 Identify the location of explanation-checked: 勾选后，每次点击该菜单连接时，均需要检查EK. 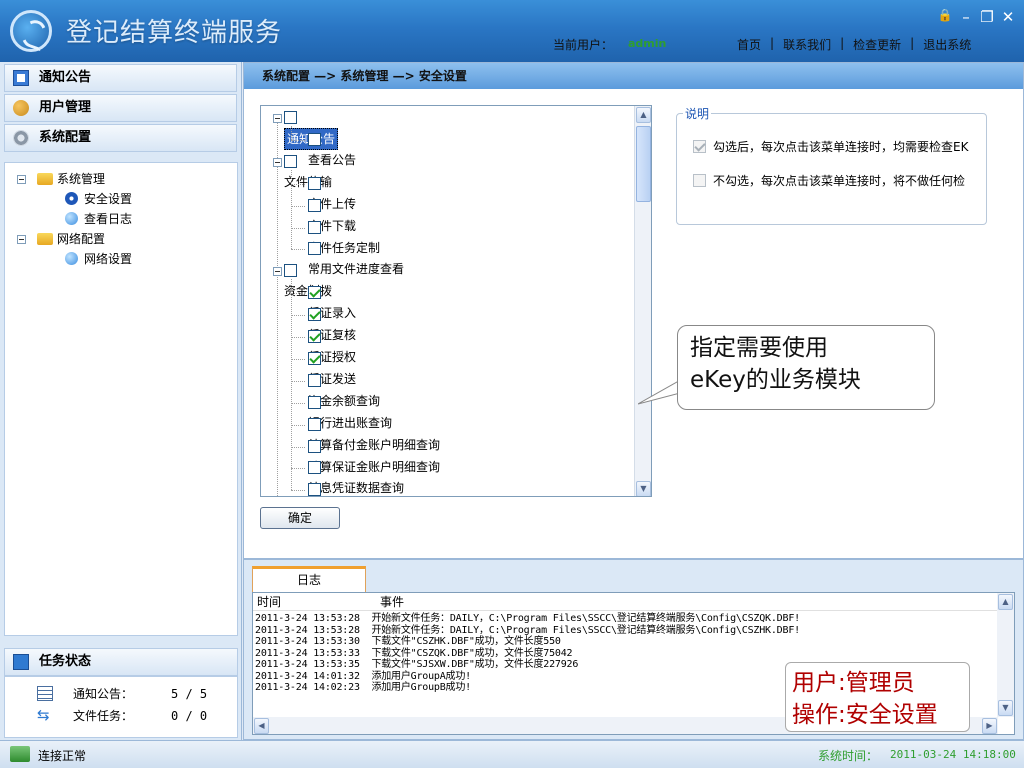
(838, 146).